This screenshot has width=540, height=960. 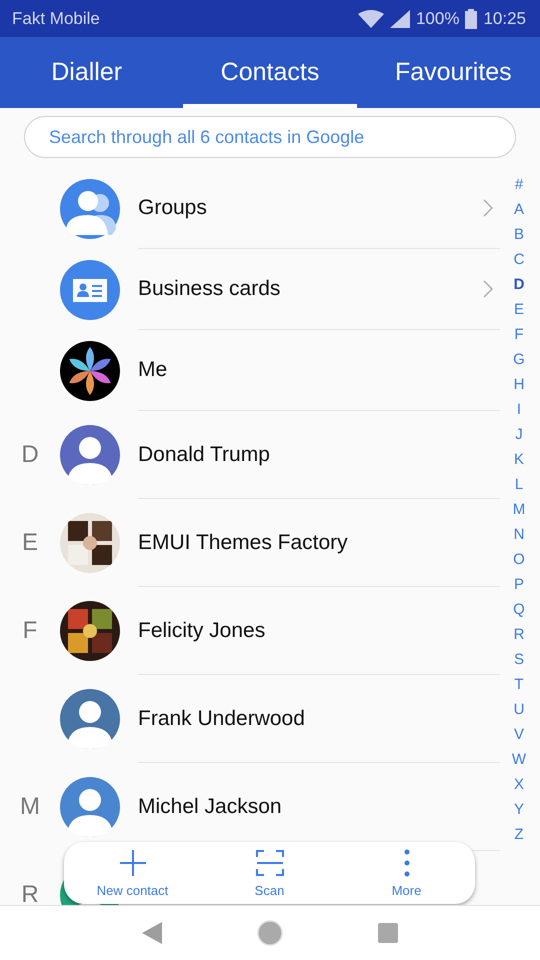 What do you see at coordinates (519, 834) in the screenshot?
I see `index-letter: Z` at bounding box center [519, 834].